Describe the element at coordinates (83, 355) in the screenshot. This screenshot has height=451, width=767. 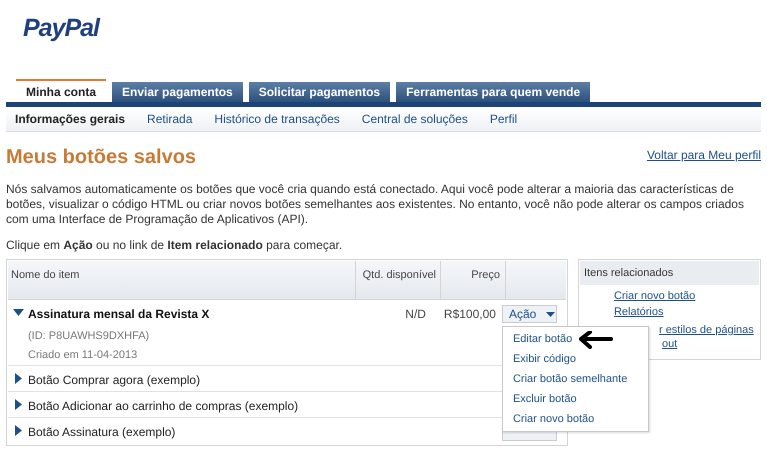
I see `item-detail: Criado em 11-04-2013` at that location.